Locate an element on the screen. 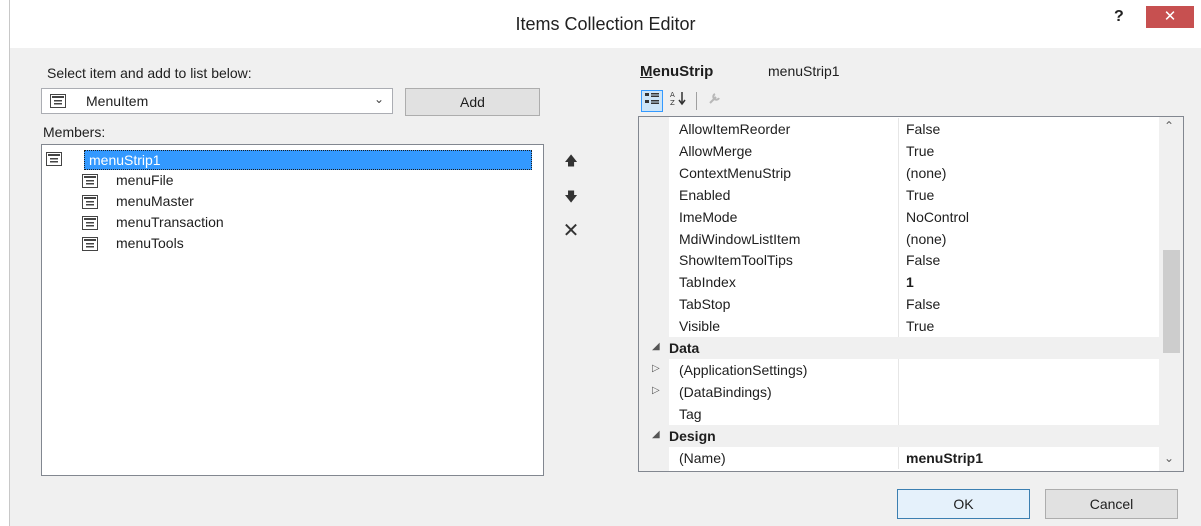 The height and width of the screenshot is (526, 1201). property-name: AllowMerge is located at coordinates (716, 150).